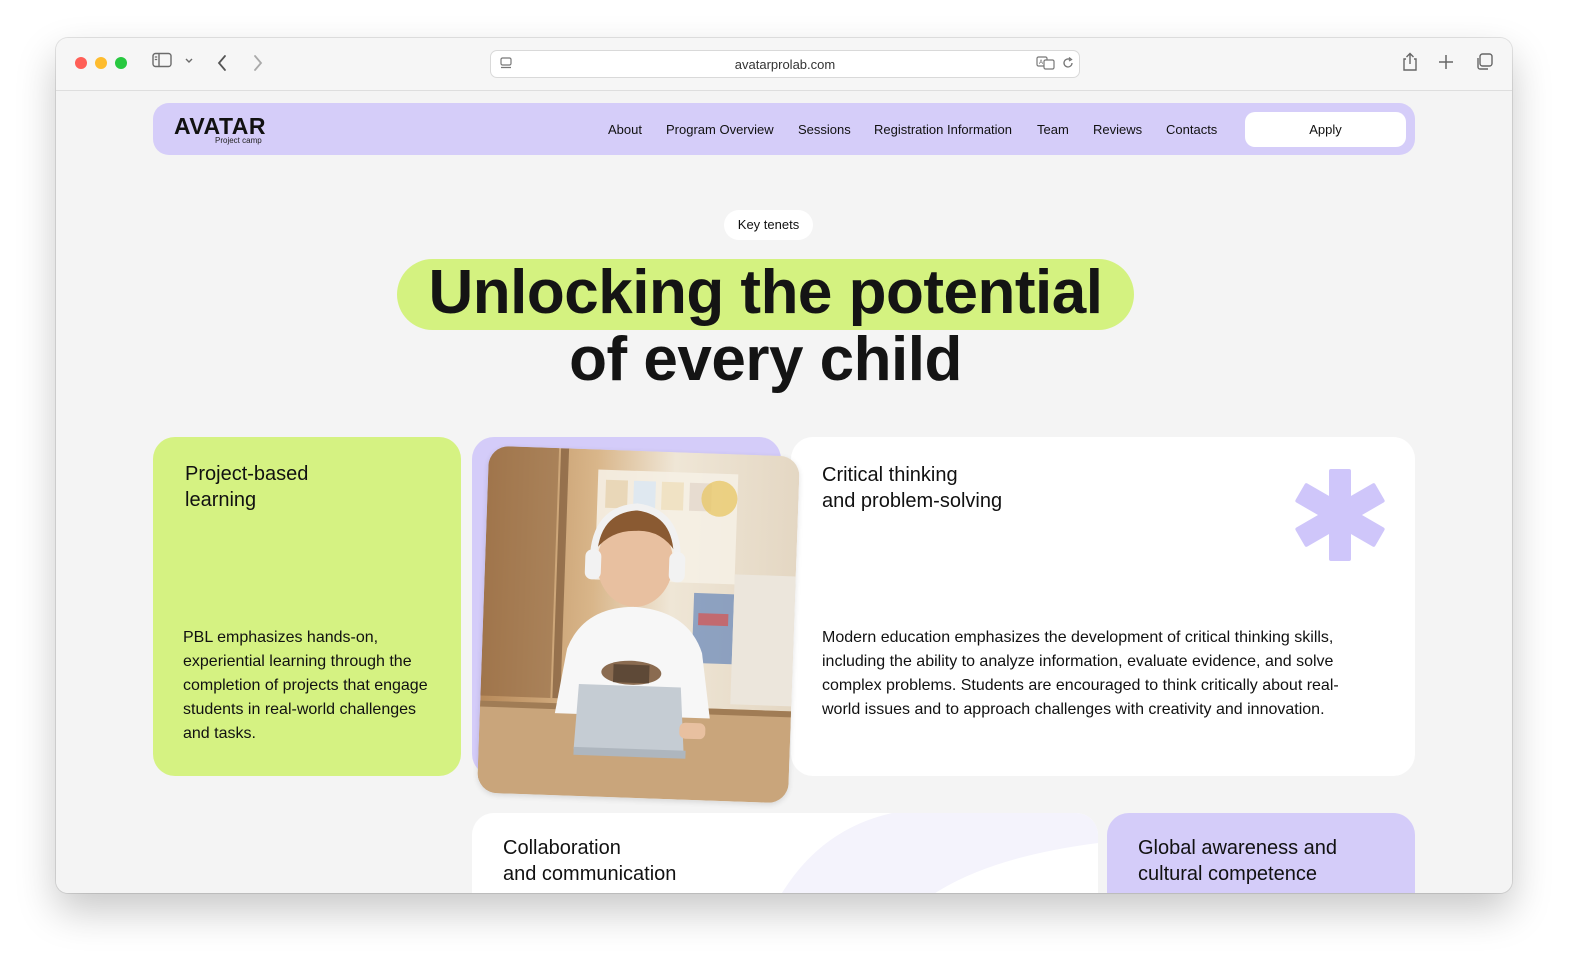  Describe the element at coordinates (1446, 62) in the screenshot. I see `new-tab-icon` at that location.